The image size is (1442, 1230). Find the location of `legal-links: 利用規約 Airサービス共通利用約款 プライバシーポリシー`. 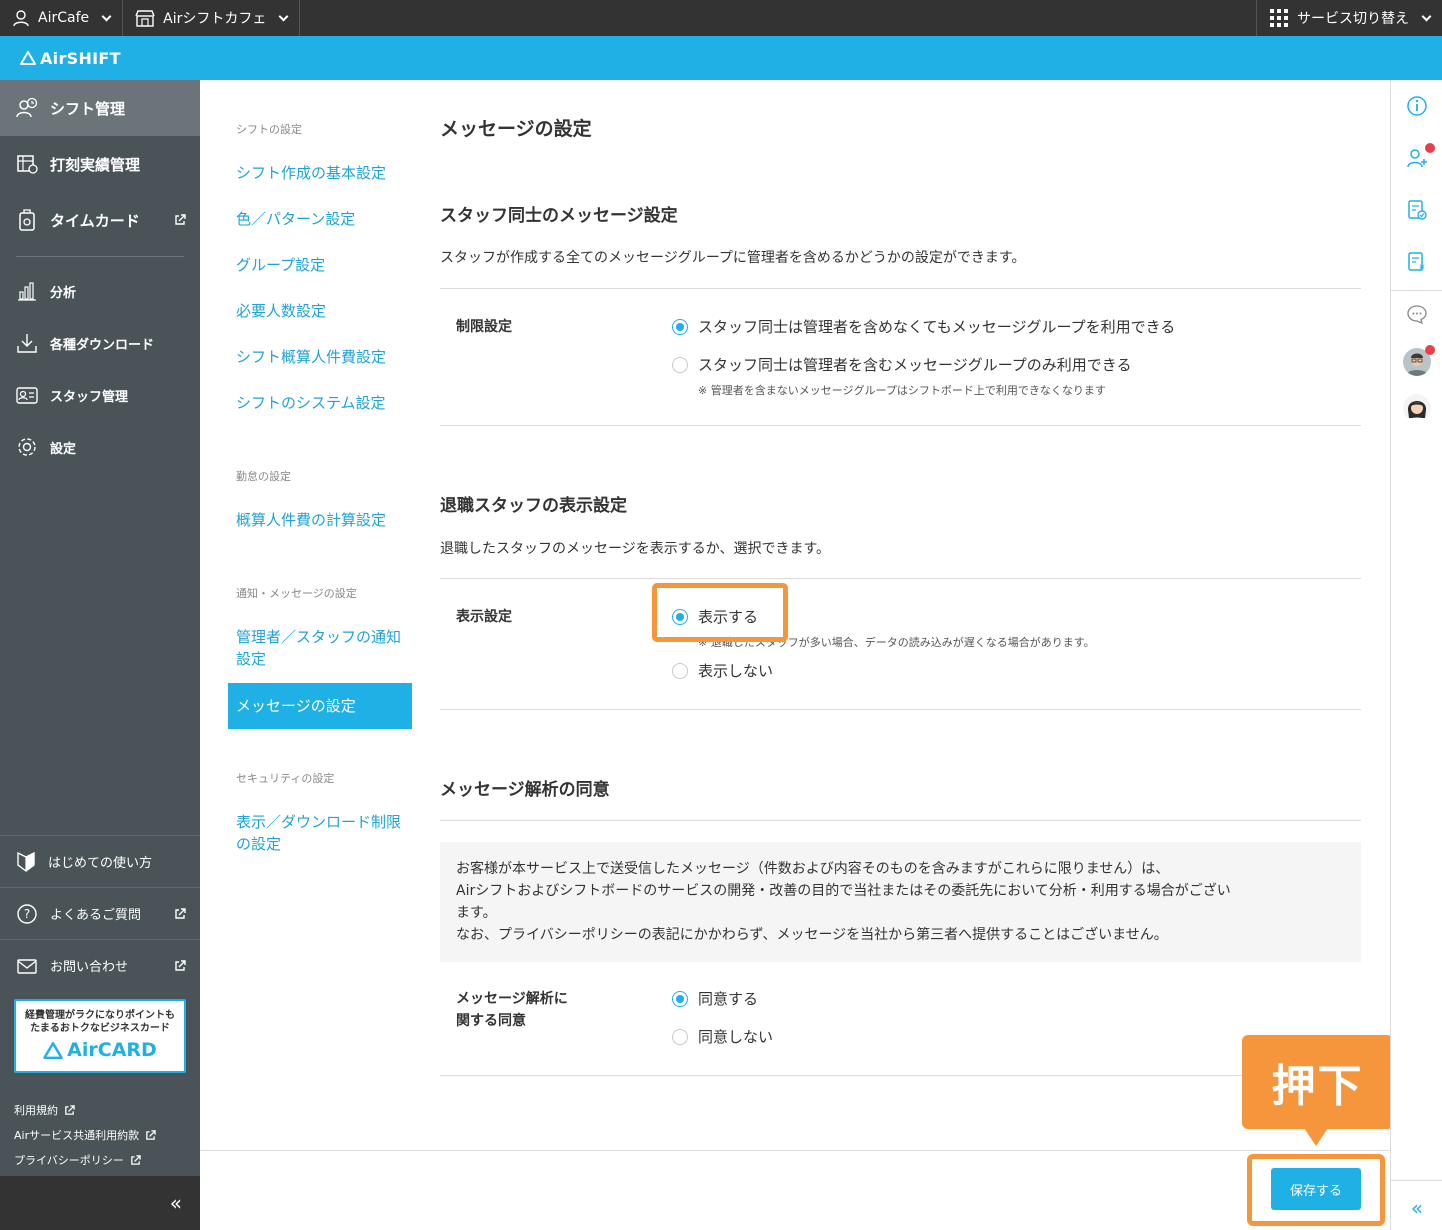

legal-links: 利用規約 Airサービス共通利用約款 プライバシーポリシー is located at coordinates (85, 1135).